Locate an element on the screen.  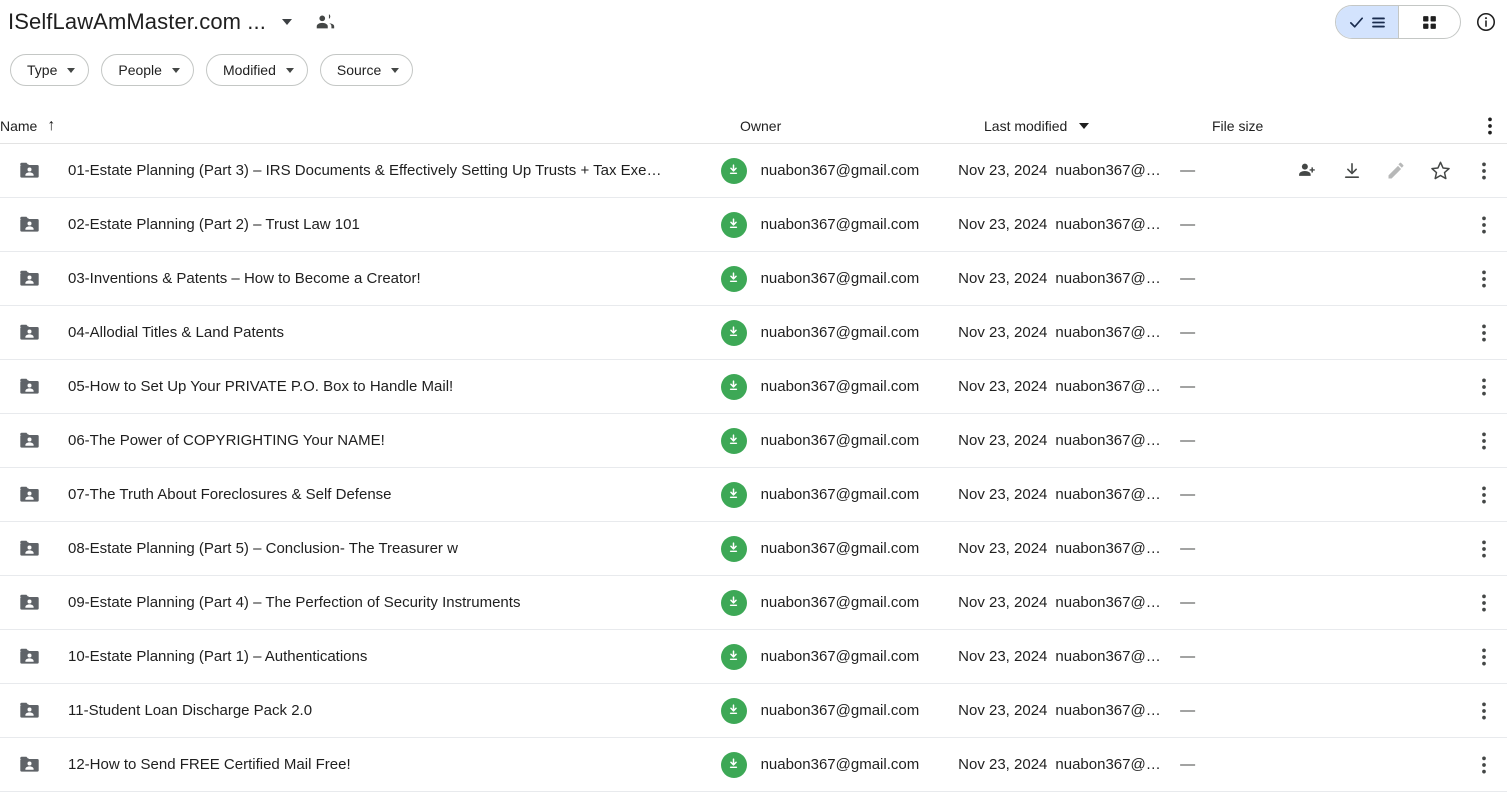
edit-pencil-icon is located at coordinates (1396, 171).